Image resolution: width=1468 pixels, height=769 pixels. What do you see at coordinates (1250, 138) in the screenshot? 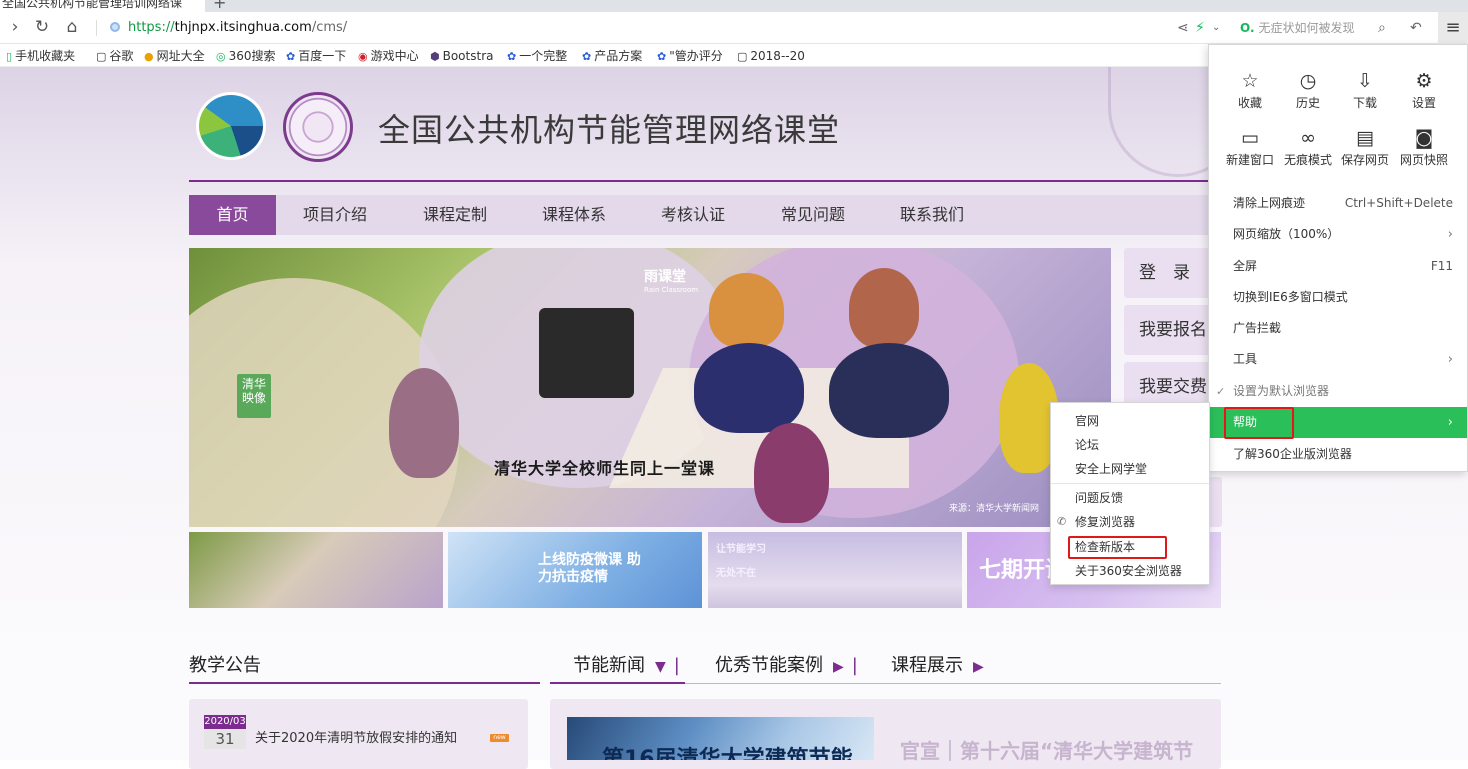
I see `new-window-icon: ▭` at bounding box center [1250, 138].